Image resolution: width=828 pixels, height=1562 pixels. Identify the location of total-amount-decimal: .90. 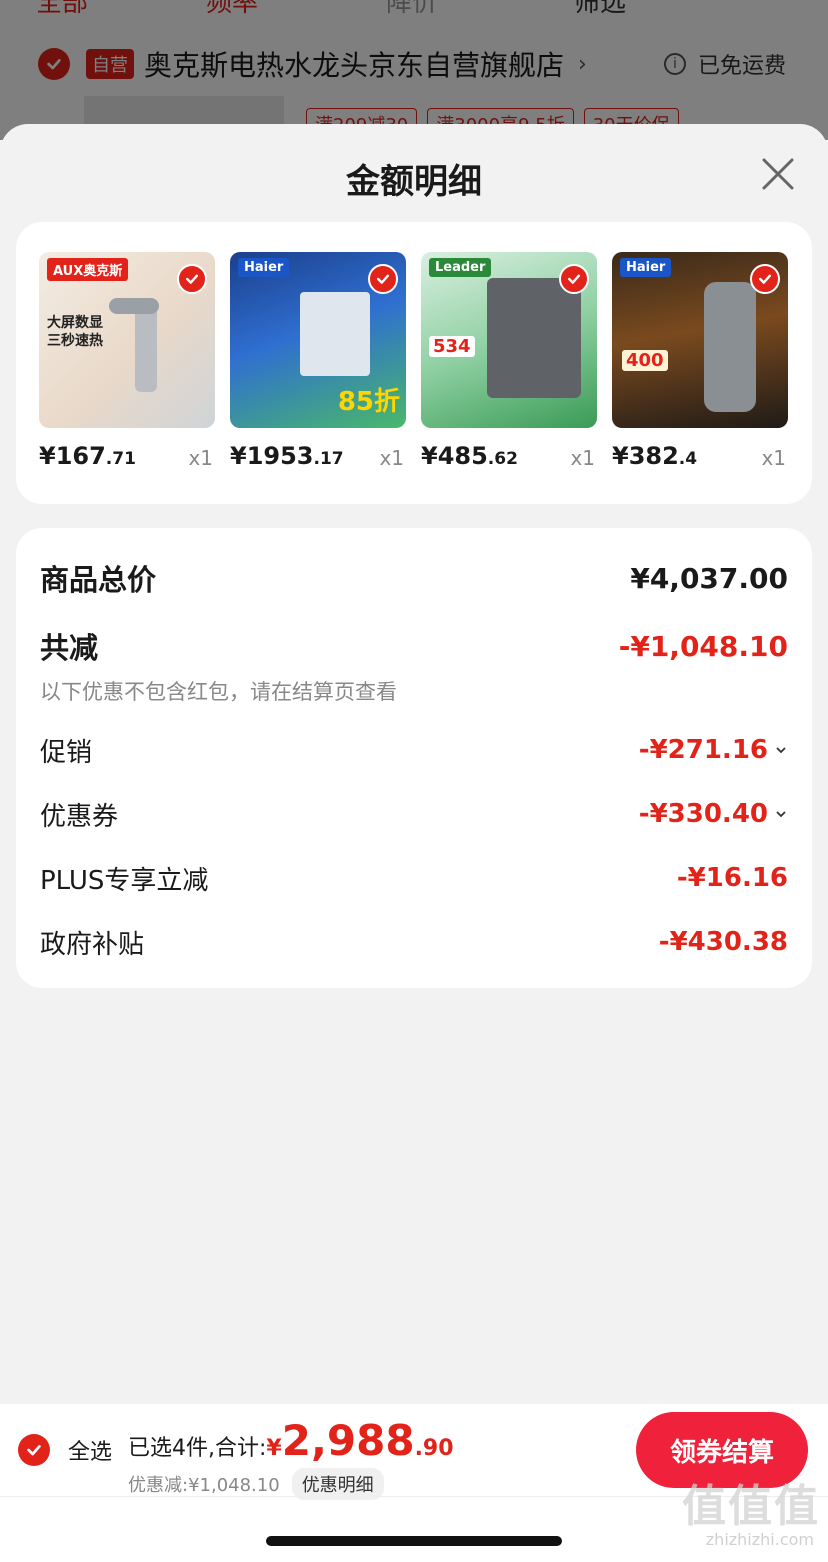
(434, 1448).